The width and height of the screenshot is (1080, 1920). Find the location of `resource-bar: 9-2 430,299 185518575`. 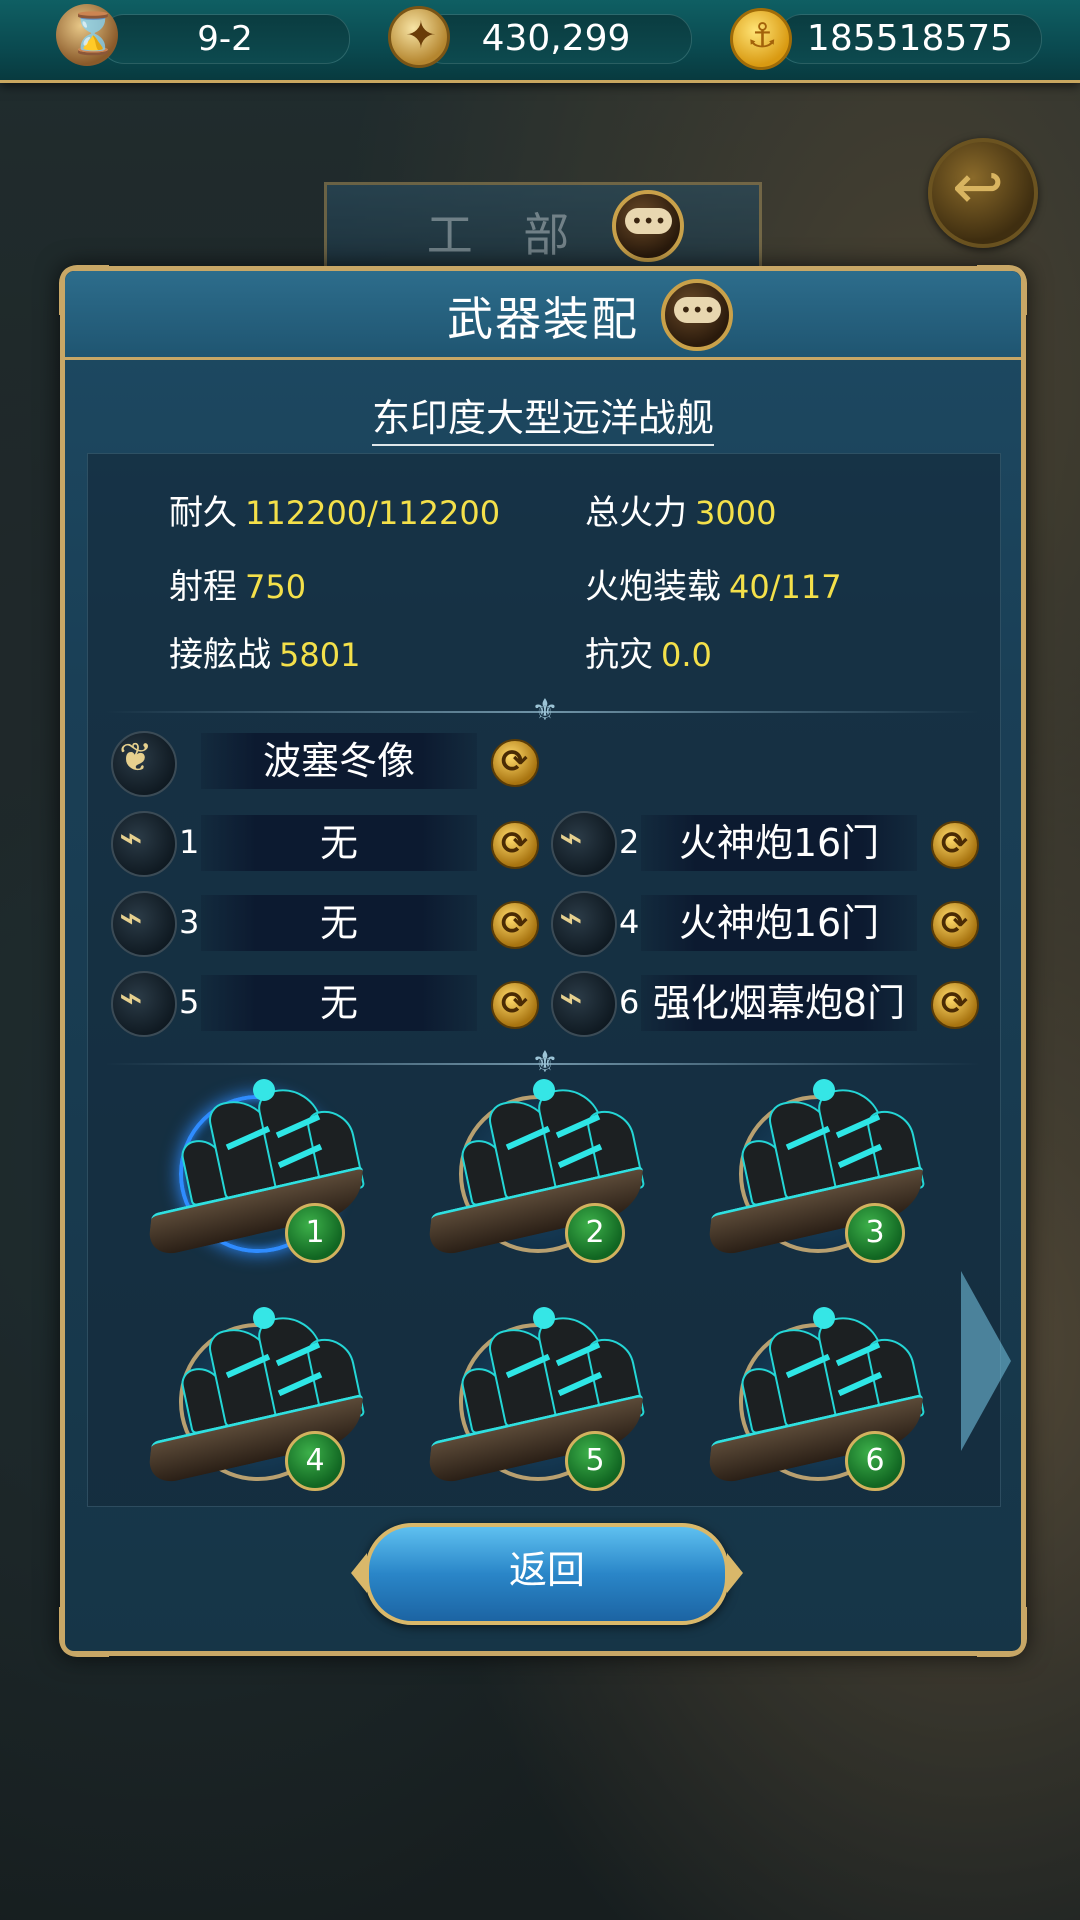

resource-bar: 9-2 430,299 185518575 is located at coordinates (540, 41).